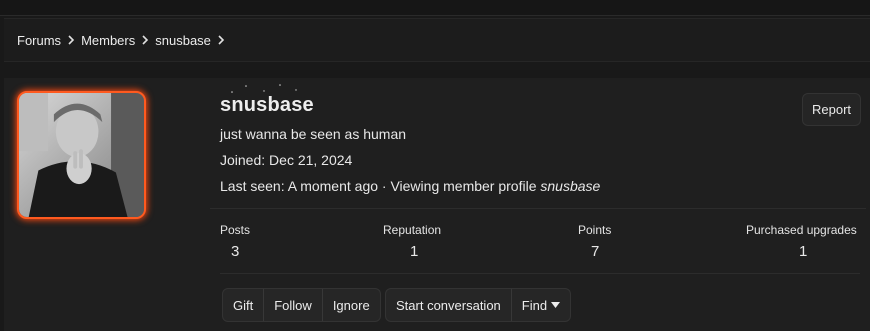 The width and height of the screenshot is (870, 331). What do you see at coordinates (39, 40) in the screenshot?
I see `breadcrumb-link-forums: Forums` at bounding box center [39, 40].